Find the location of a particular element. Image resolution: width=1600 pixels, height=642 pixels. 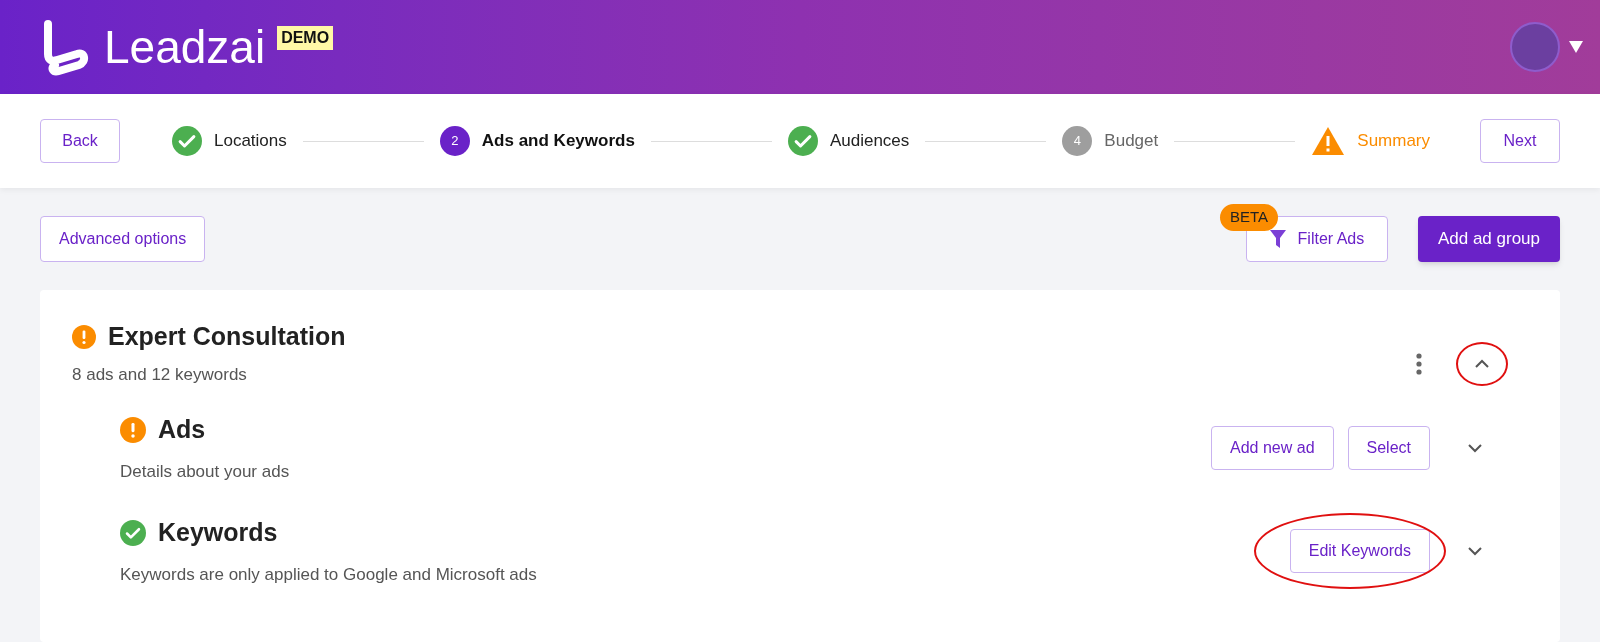

back-button: Back is located at coordinates (80, 141).